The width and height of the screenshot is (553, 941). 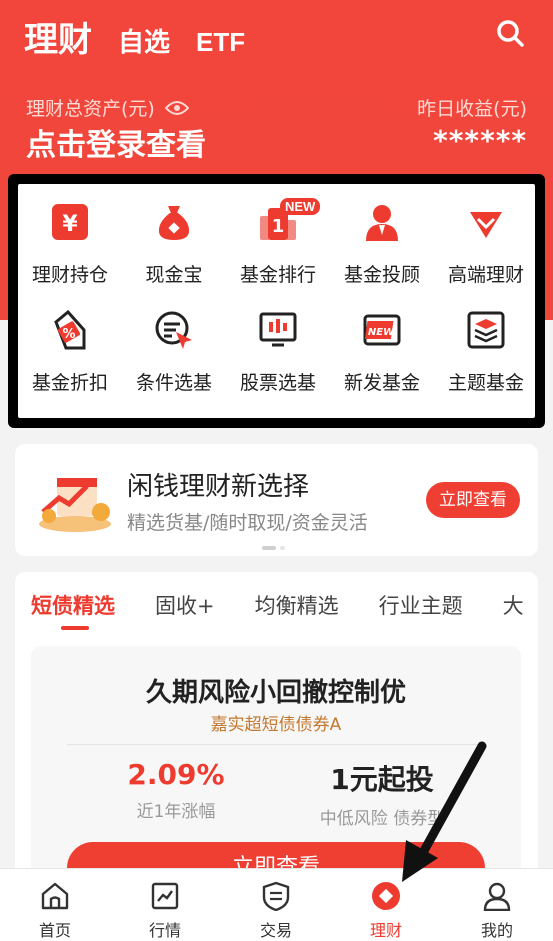 I want to click on menu-item-stock-fund: 股票选基, so click(x=278, y=343).